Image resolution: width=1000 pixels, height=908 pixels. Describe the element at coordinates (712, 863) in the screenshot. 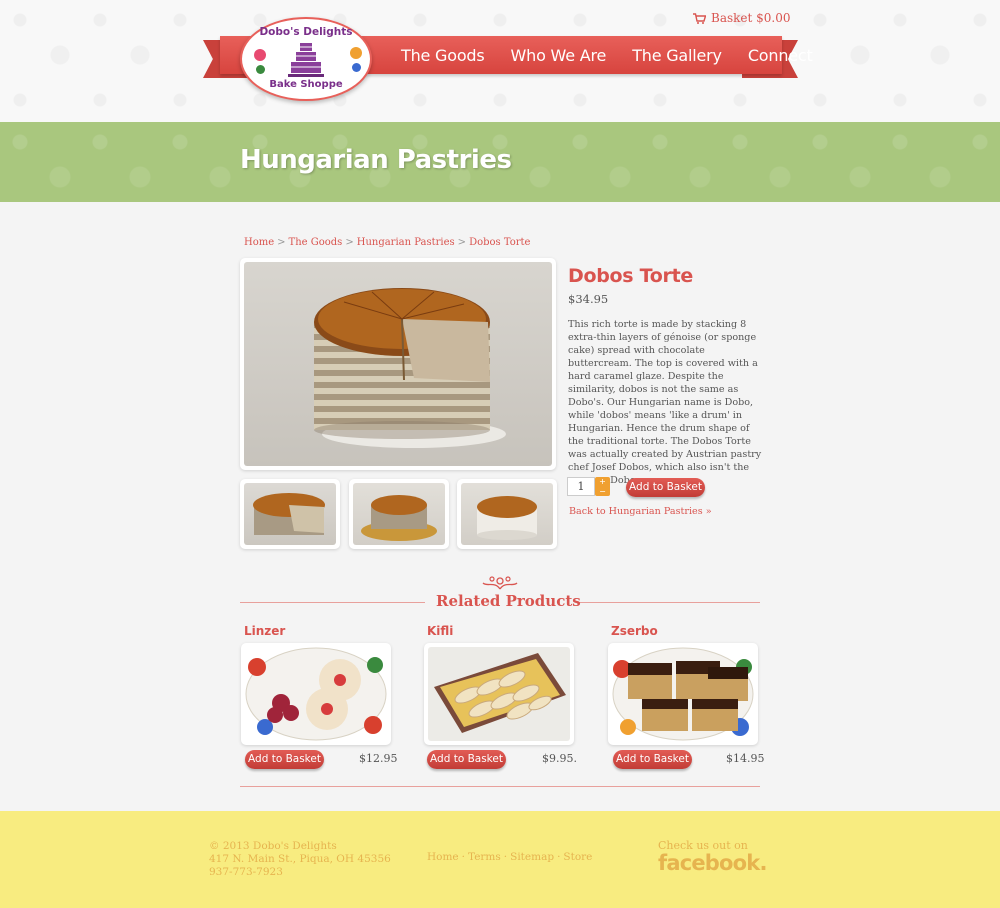

I see `facebook-link: facebook.` at that location.